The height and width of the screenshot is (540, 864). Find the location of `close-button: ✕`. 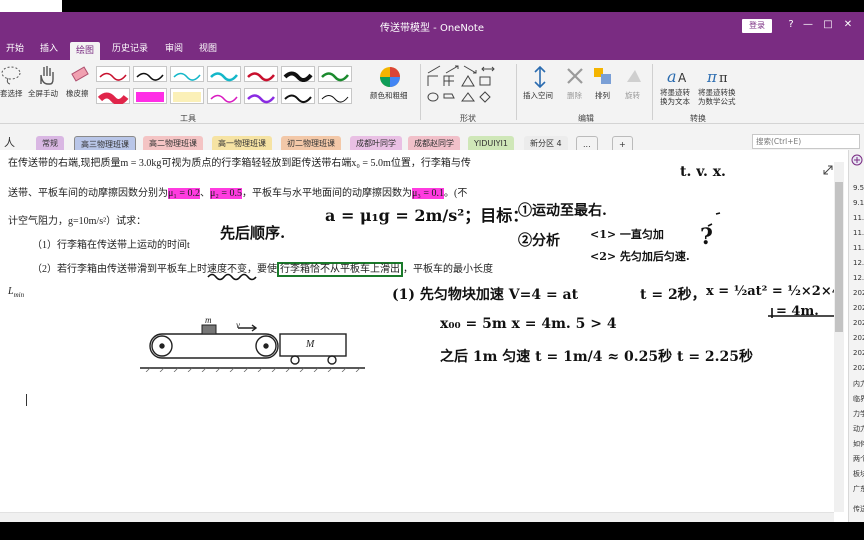

close-button: ✕ is located at coordinates (848, 25).